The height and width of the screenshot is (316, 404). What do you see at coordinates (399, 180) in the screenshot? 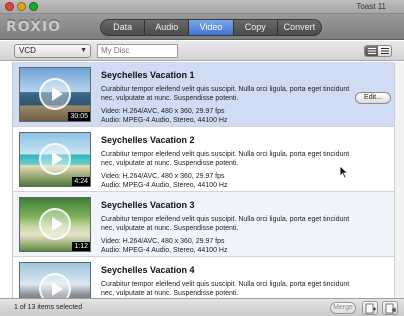
I see `vertical-scrollbar` at bounding box center [399, 180].